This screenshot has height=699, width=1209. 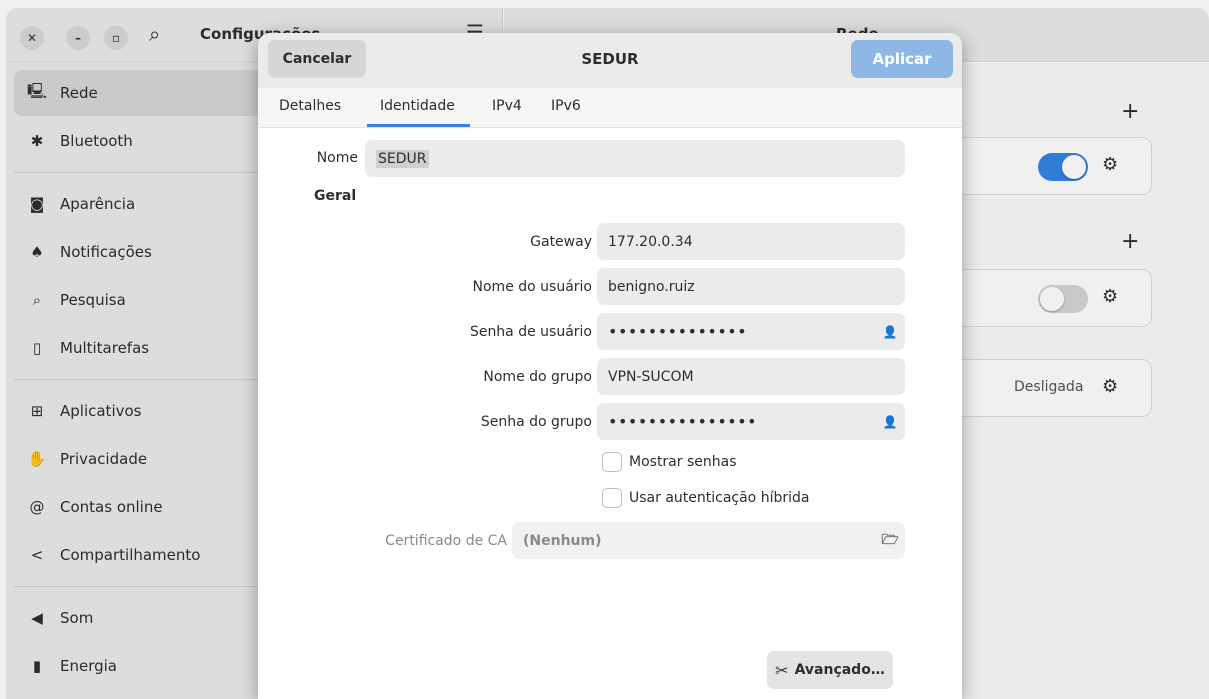 What do you see at coordinates (562, 540) in the screenshot?
I see `ca-cert-value: (Nenhum)` at bounding box center [562, 540].